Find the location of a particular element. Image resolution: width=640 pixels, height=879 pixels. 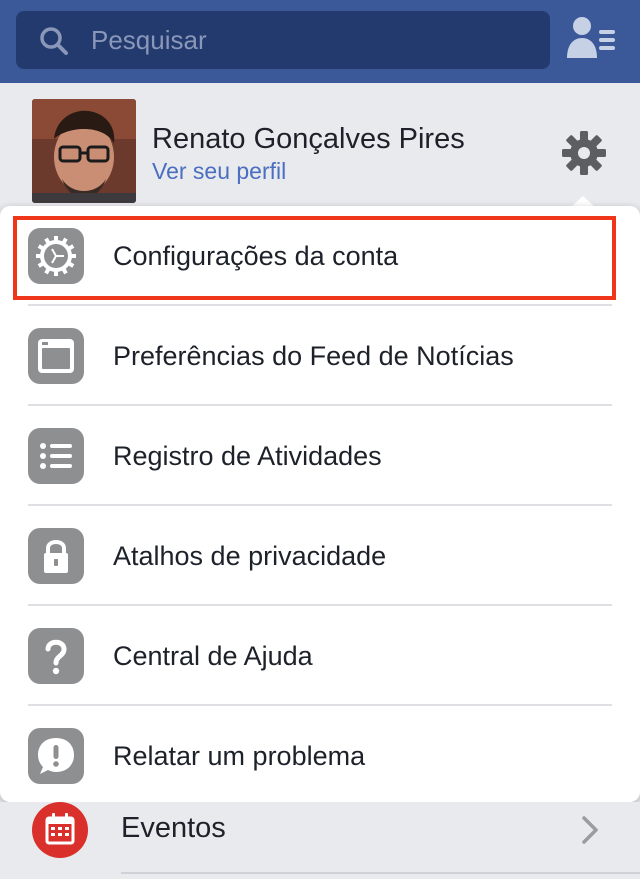

search-bar: Pesquisar is located at coordinates (283, 40).